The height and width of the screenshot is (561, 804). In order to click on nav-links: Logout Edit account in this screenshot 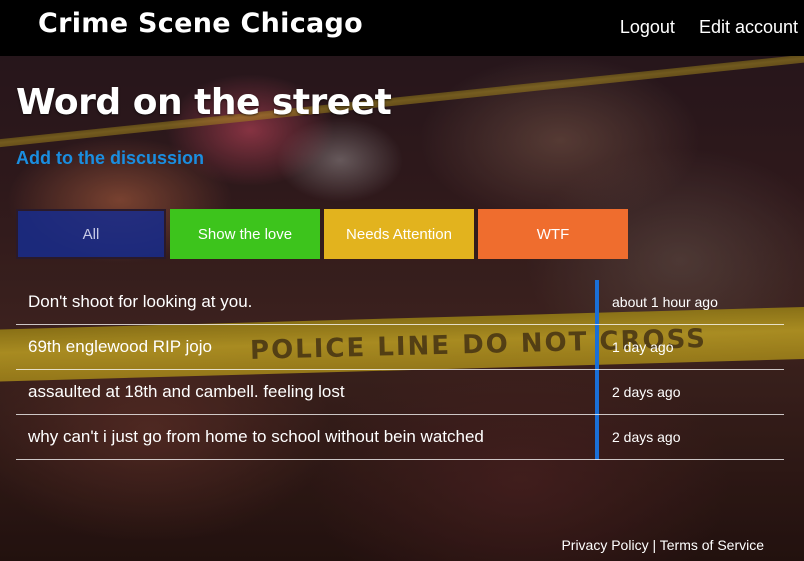, I will do `click(712, 27)`.